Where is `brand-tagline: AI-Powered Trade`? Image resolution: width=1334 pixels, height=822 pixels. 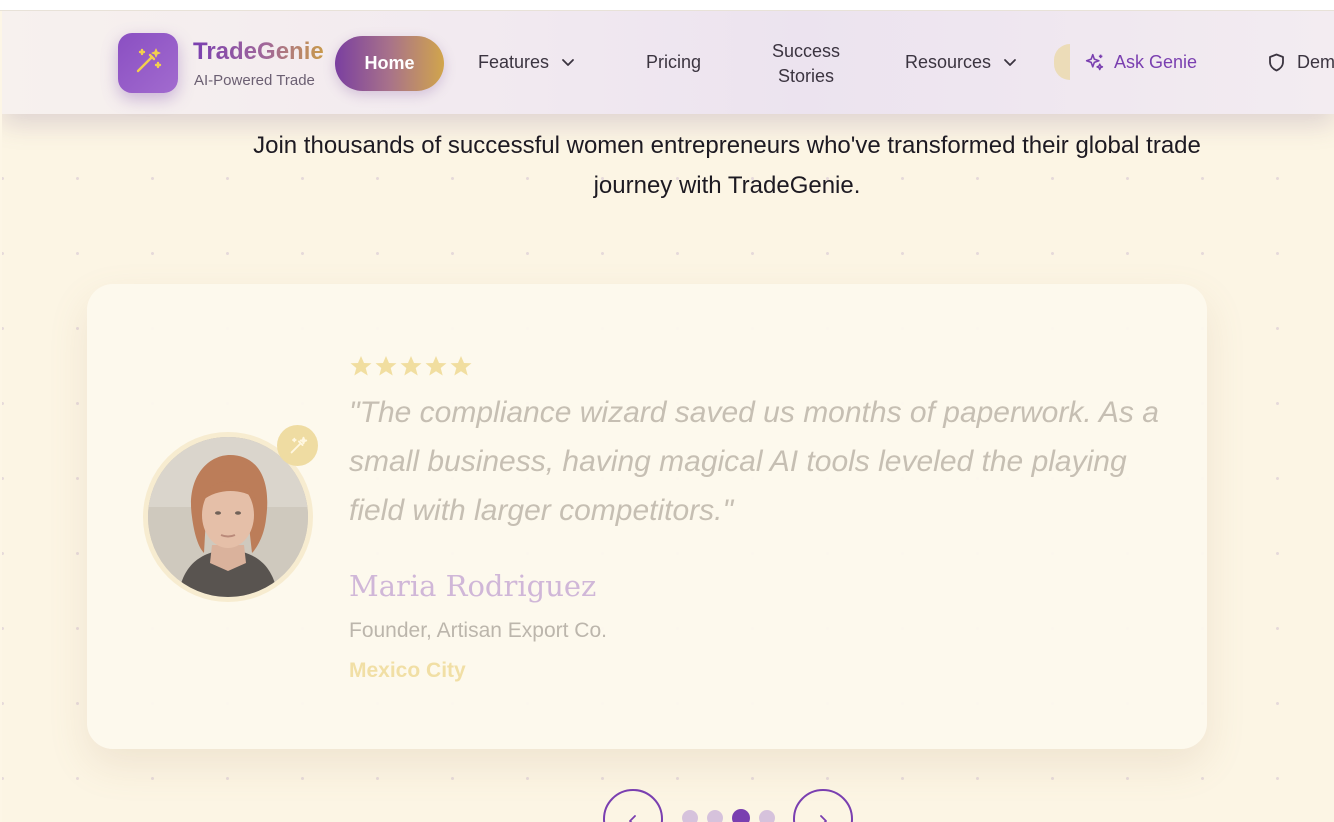 brand-tagline: AI-Powered Trade is located at coordinates (254, 80).